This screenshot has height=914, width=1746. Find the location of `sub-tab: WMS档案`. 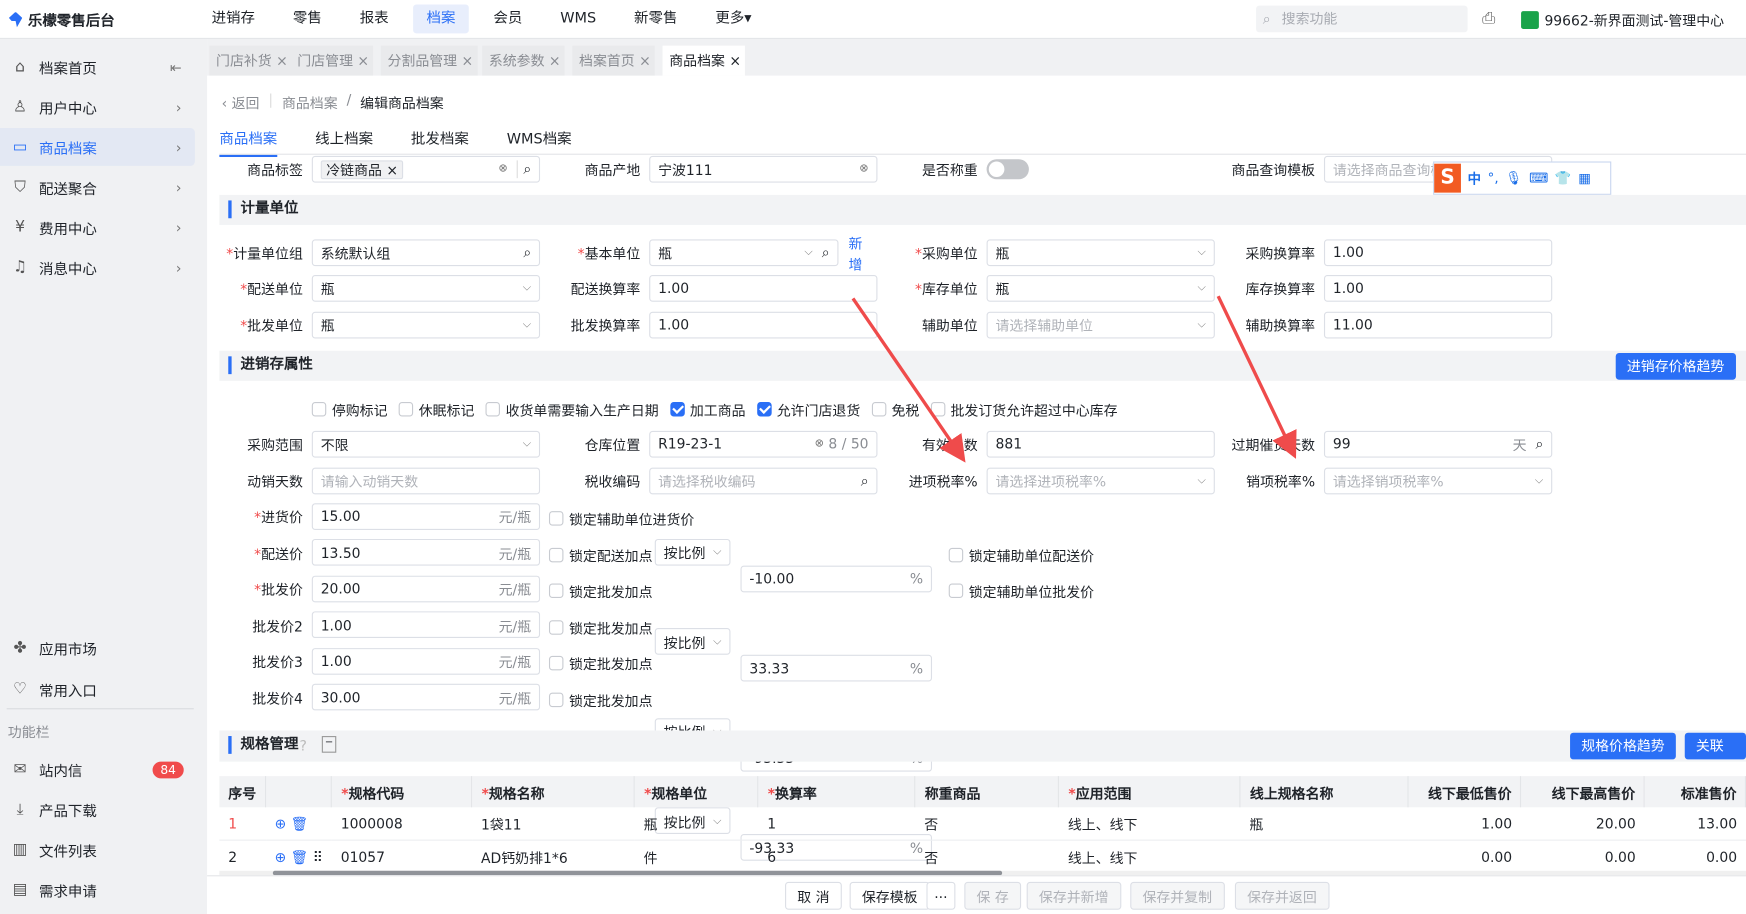

sub-tab: WMS档案 is located at coordinates (539, 142).